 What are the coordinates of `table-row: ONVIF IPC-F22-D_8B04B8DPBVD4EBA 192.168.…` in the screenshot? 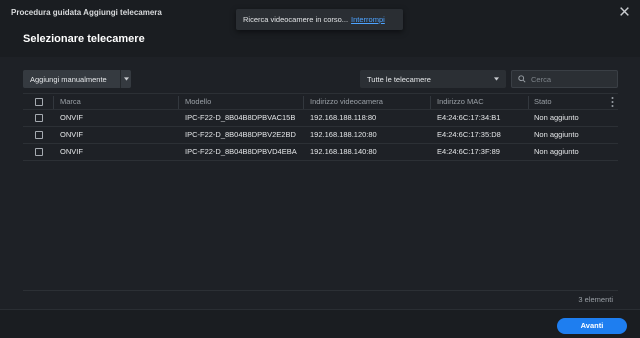 It's located at (320, 152).